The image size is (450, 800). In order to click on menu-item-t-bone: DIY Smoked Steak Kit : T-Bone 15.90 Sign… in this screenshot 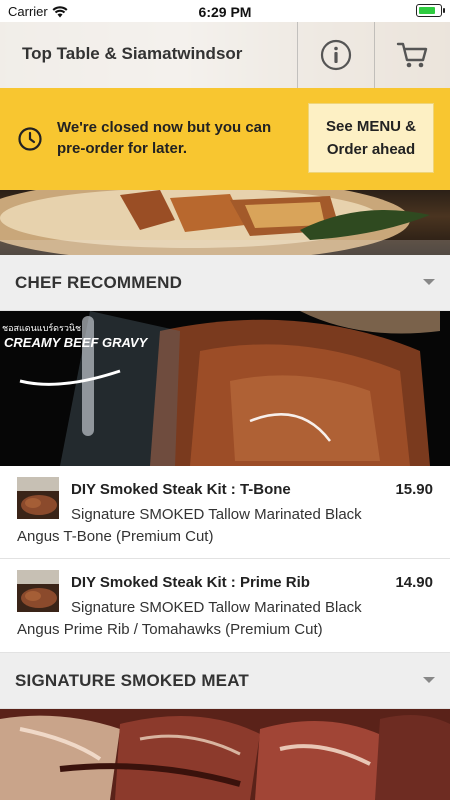, I will do `click(225, 512)`.